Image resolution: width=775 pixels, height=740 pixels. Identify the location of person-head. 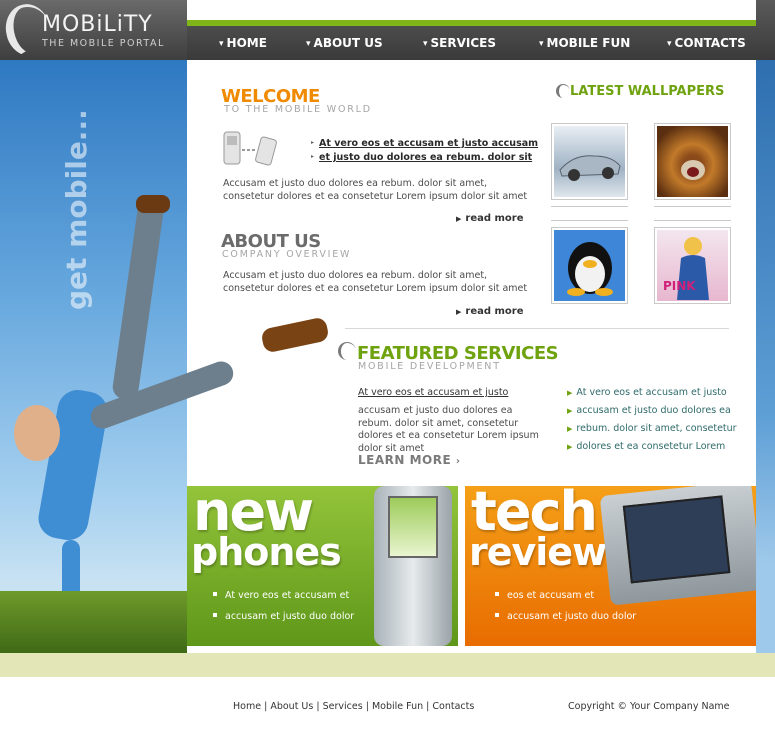
(37, 433).